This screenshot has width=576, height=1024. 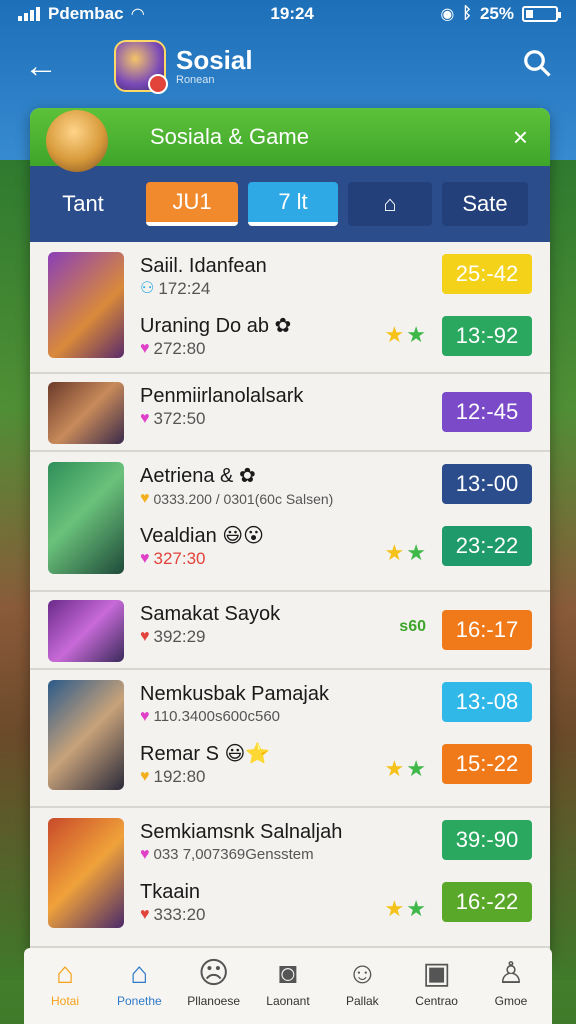 I want to click on tab-tant: Tant, so click(x=83, y=204).